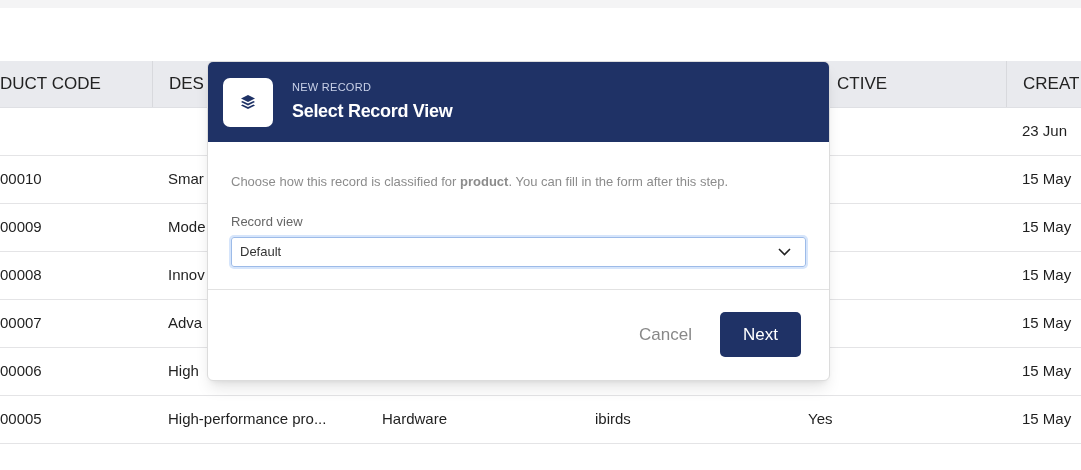 The image size is (1081, 470). Describe the element at coordinates (21, 419) in the screenshot. I see `table-cell-text: 00005` at that location.